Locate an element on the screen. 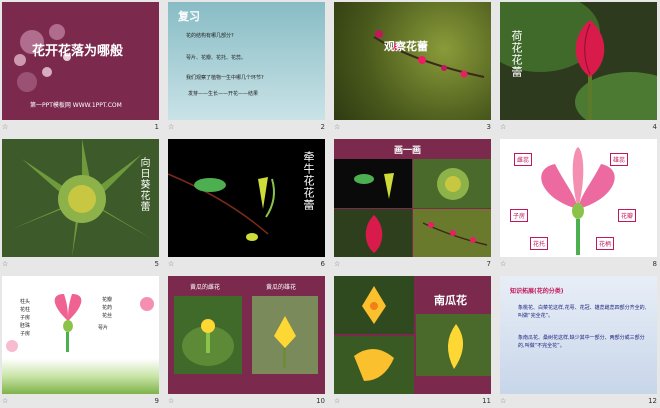 The width and height of the screenshot is (660, 408). slide-9-label-sepal: 萼片 is located at coordinates (103, 328).